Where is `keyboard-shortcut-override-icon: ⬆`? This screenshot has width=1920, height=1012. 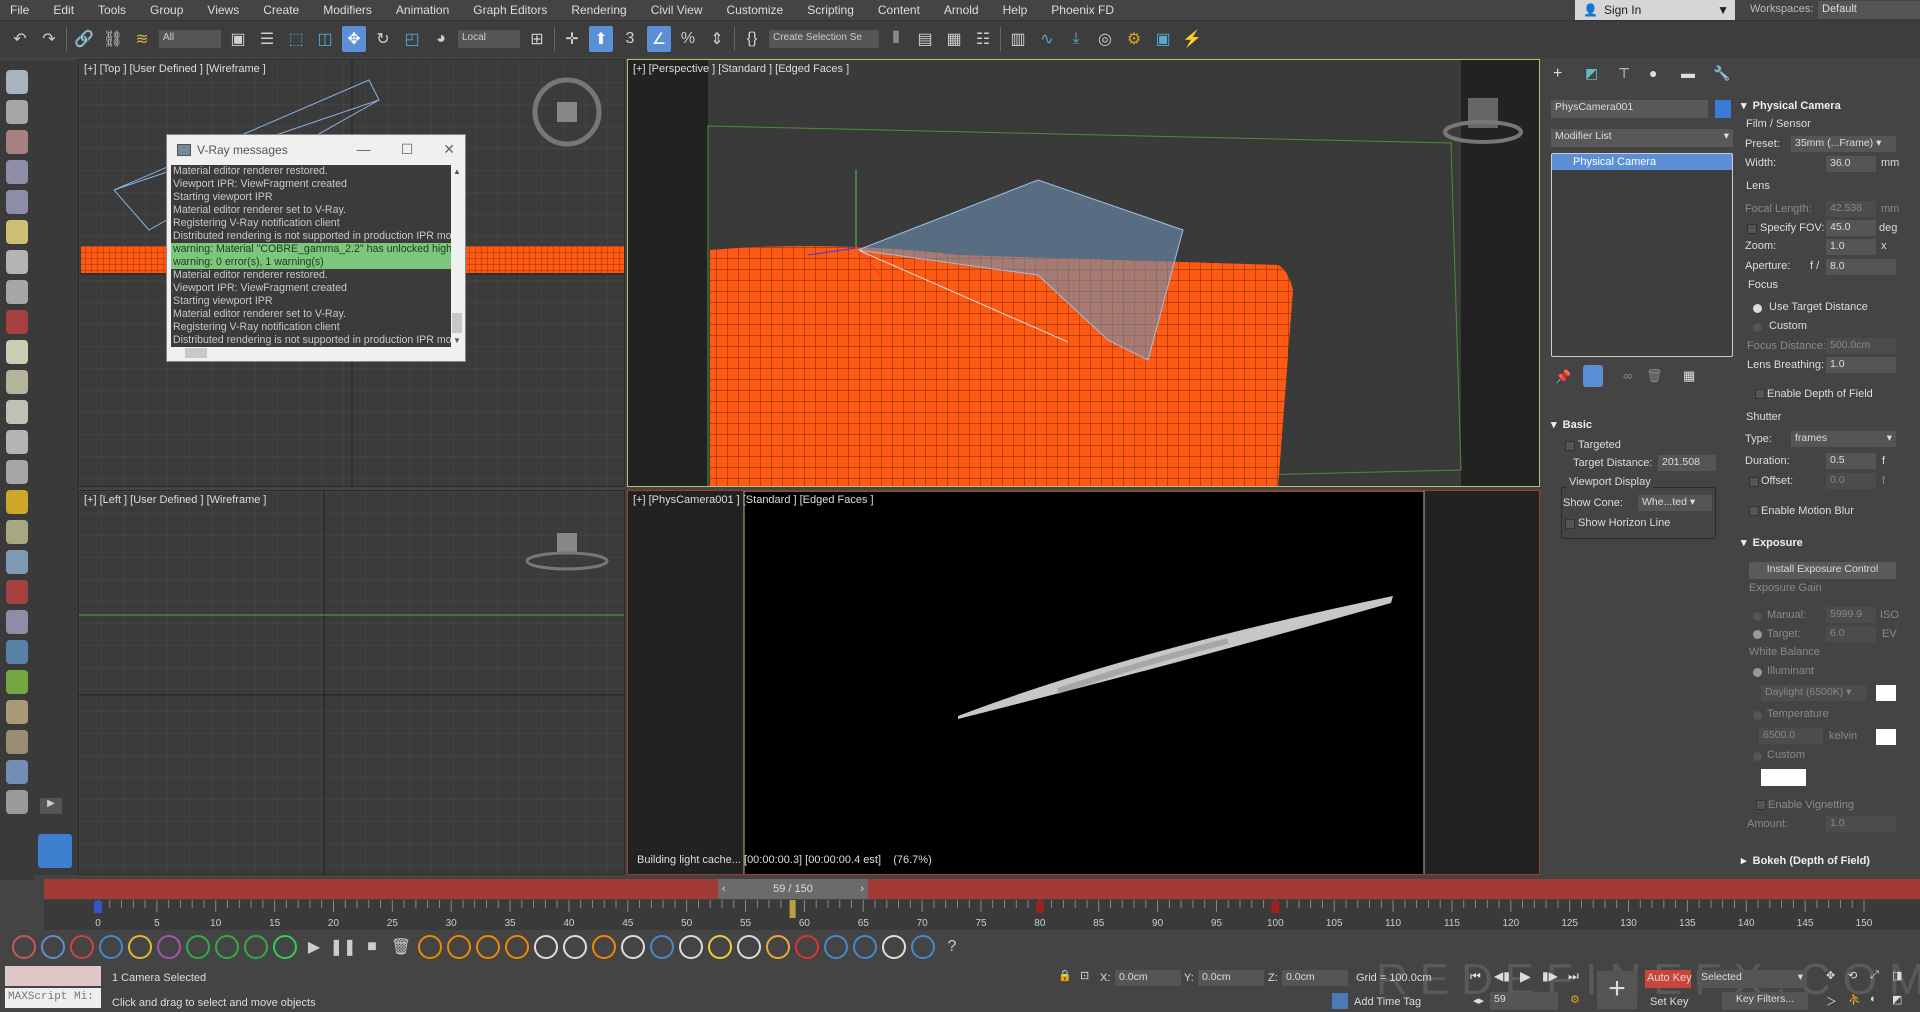
keyboard-shortcut-override-icon: ⬆ is located at coordinates (601, 39).